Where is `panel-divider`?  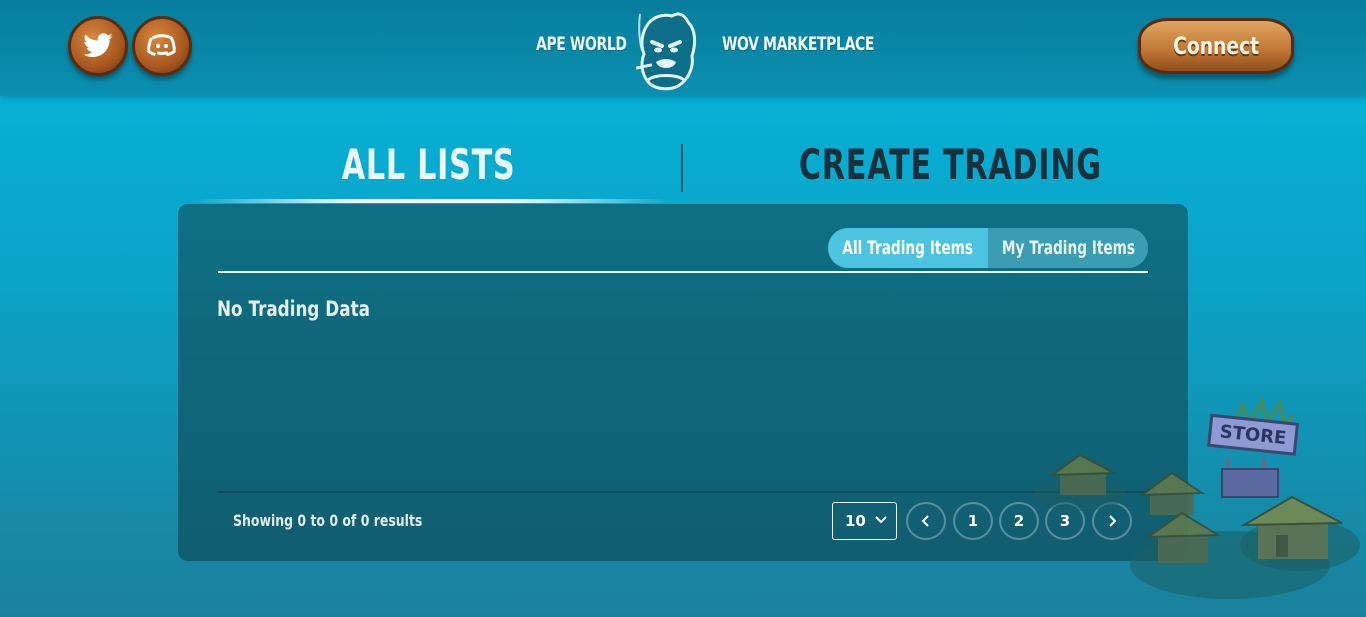
panel-divider is located at coordinates (683, 272).